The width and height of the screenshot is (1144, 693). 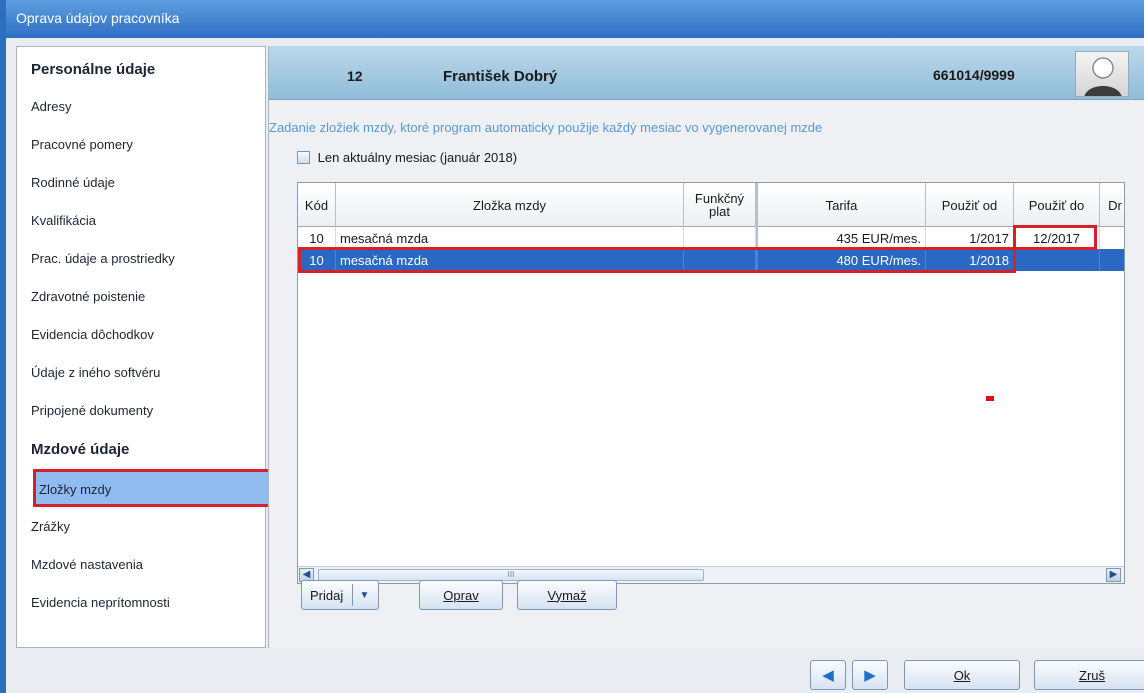 What do you see at coordinates (141, 225) in the screenshot?
I see `nav-item-kvalifikacia: Kvalifikácia` at bounding box center [141, 225].